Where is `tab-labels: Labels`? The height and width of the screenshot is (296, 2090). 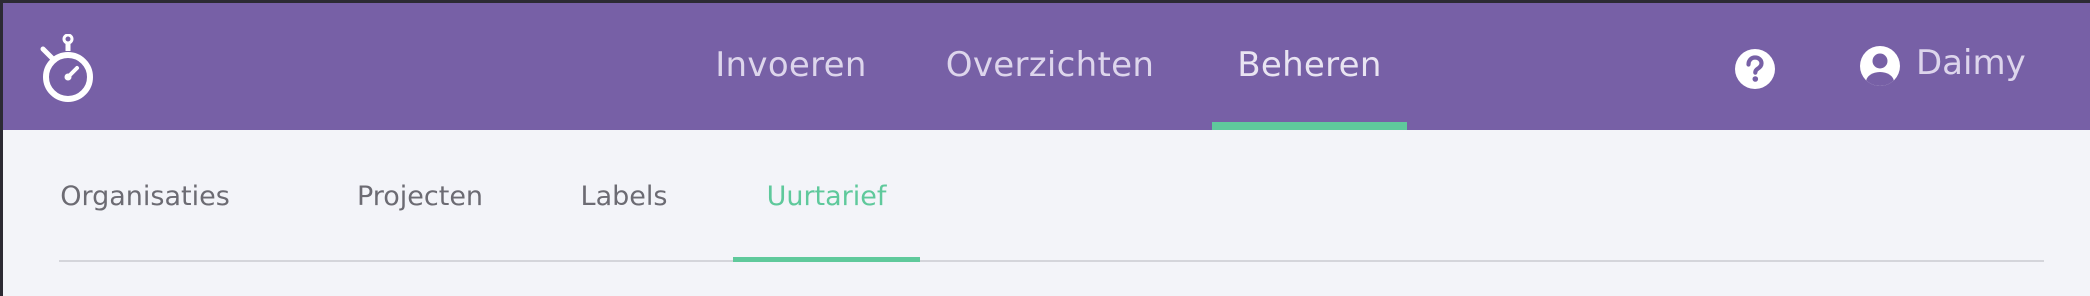 tab-labels: Labels is located at coordinates (624, 195).